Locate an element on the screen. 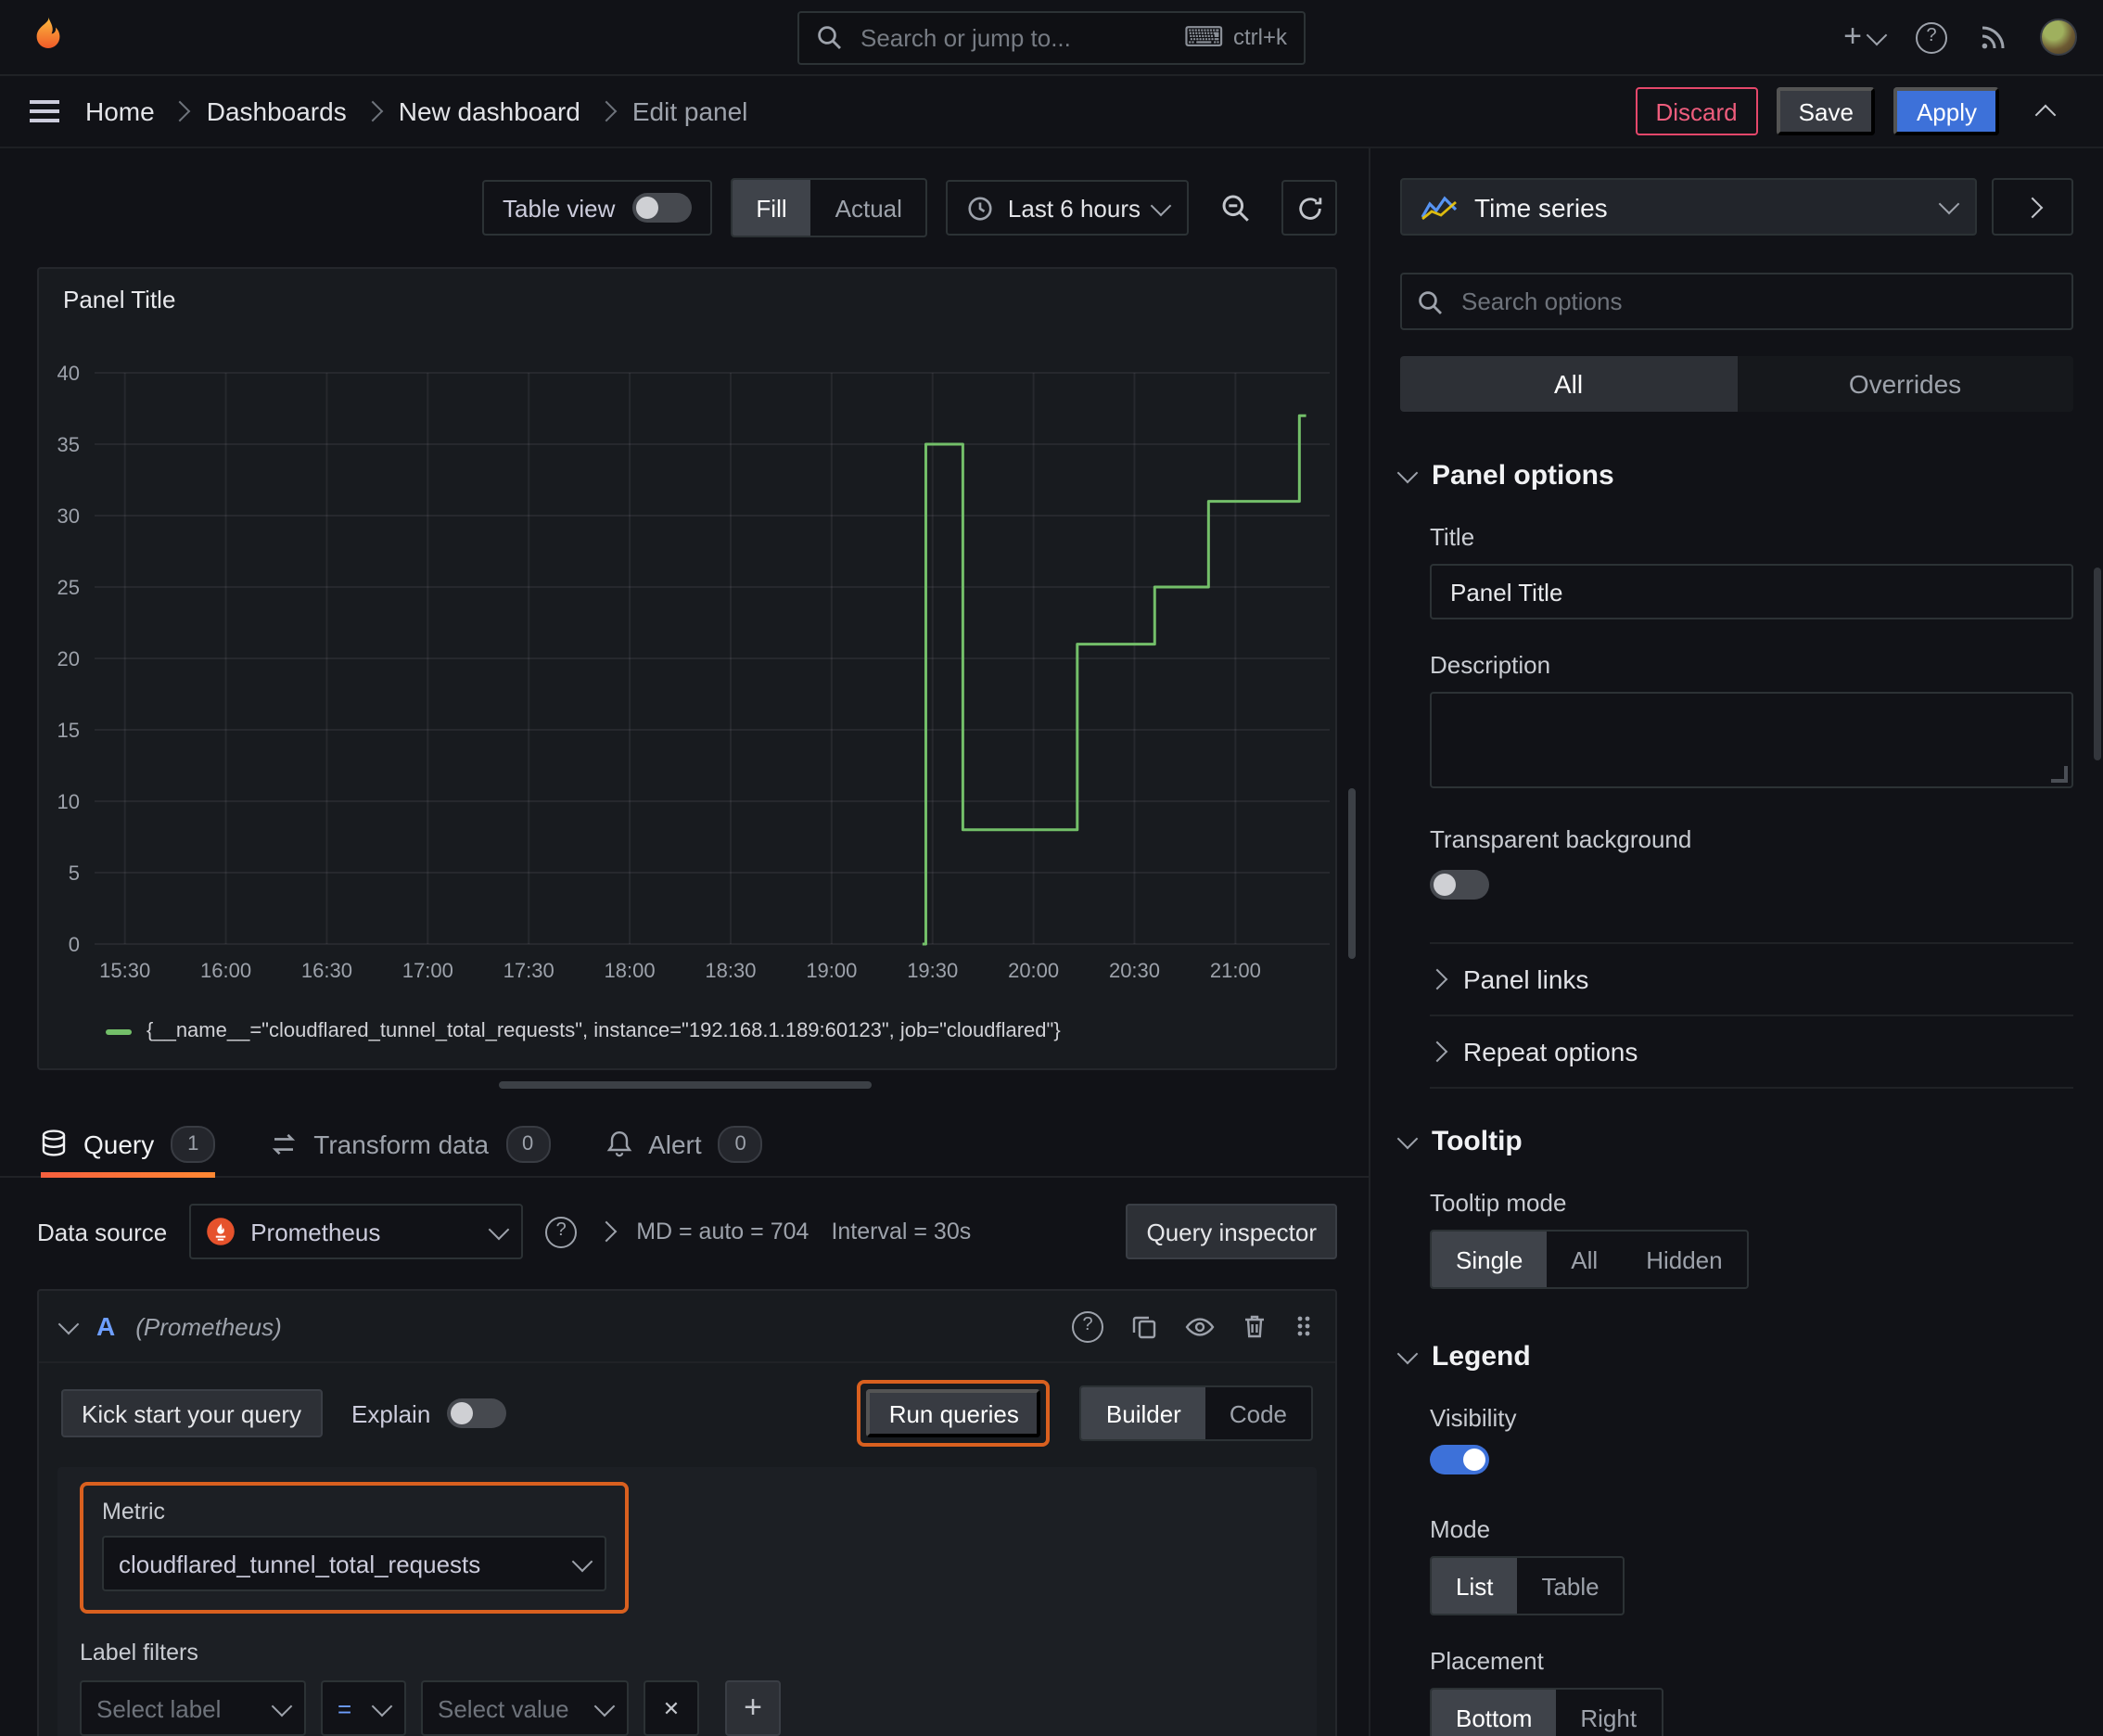 The image size is (2103, 1736). add-button is located at coordinates (1865, 37).